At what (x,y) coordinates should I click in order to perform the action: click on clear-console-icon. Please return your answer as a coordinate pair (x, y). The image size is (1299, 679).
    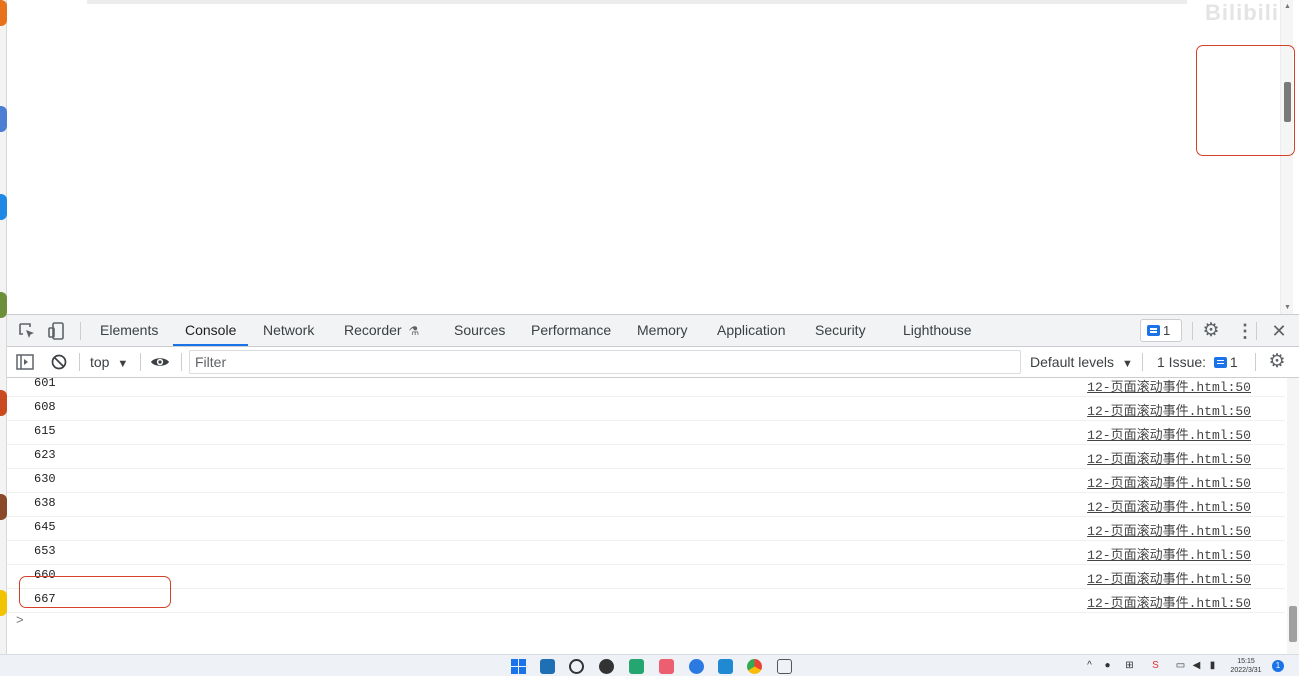
    Looking at the image, I should click on (59, 362).